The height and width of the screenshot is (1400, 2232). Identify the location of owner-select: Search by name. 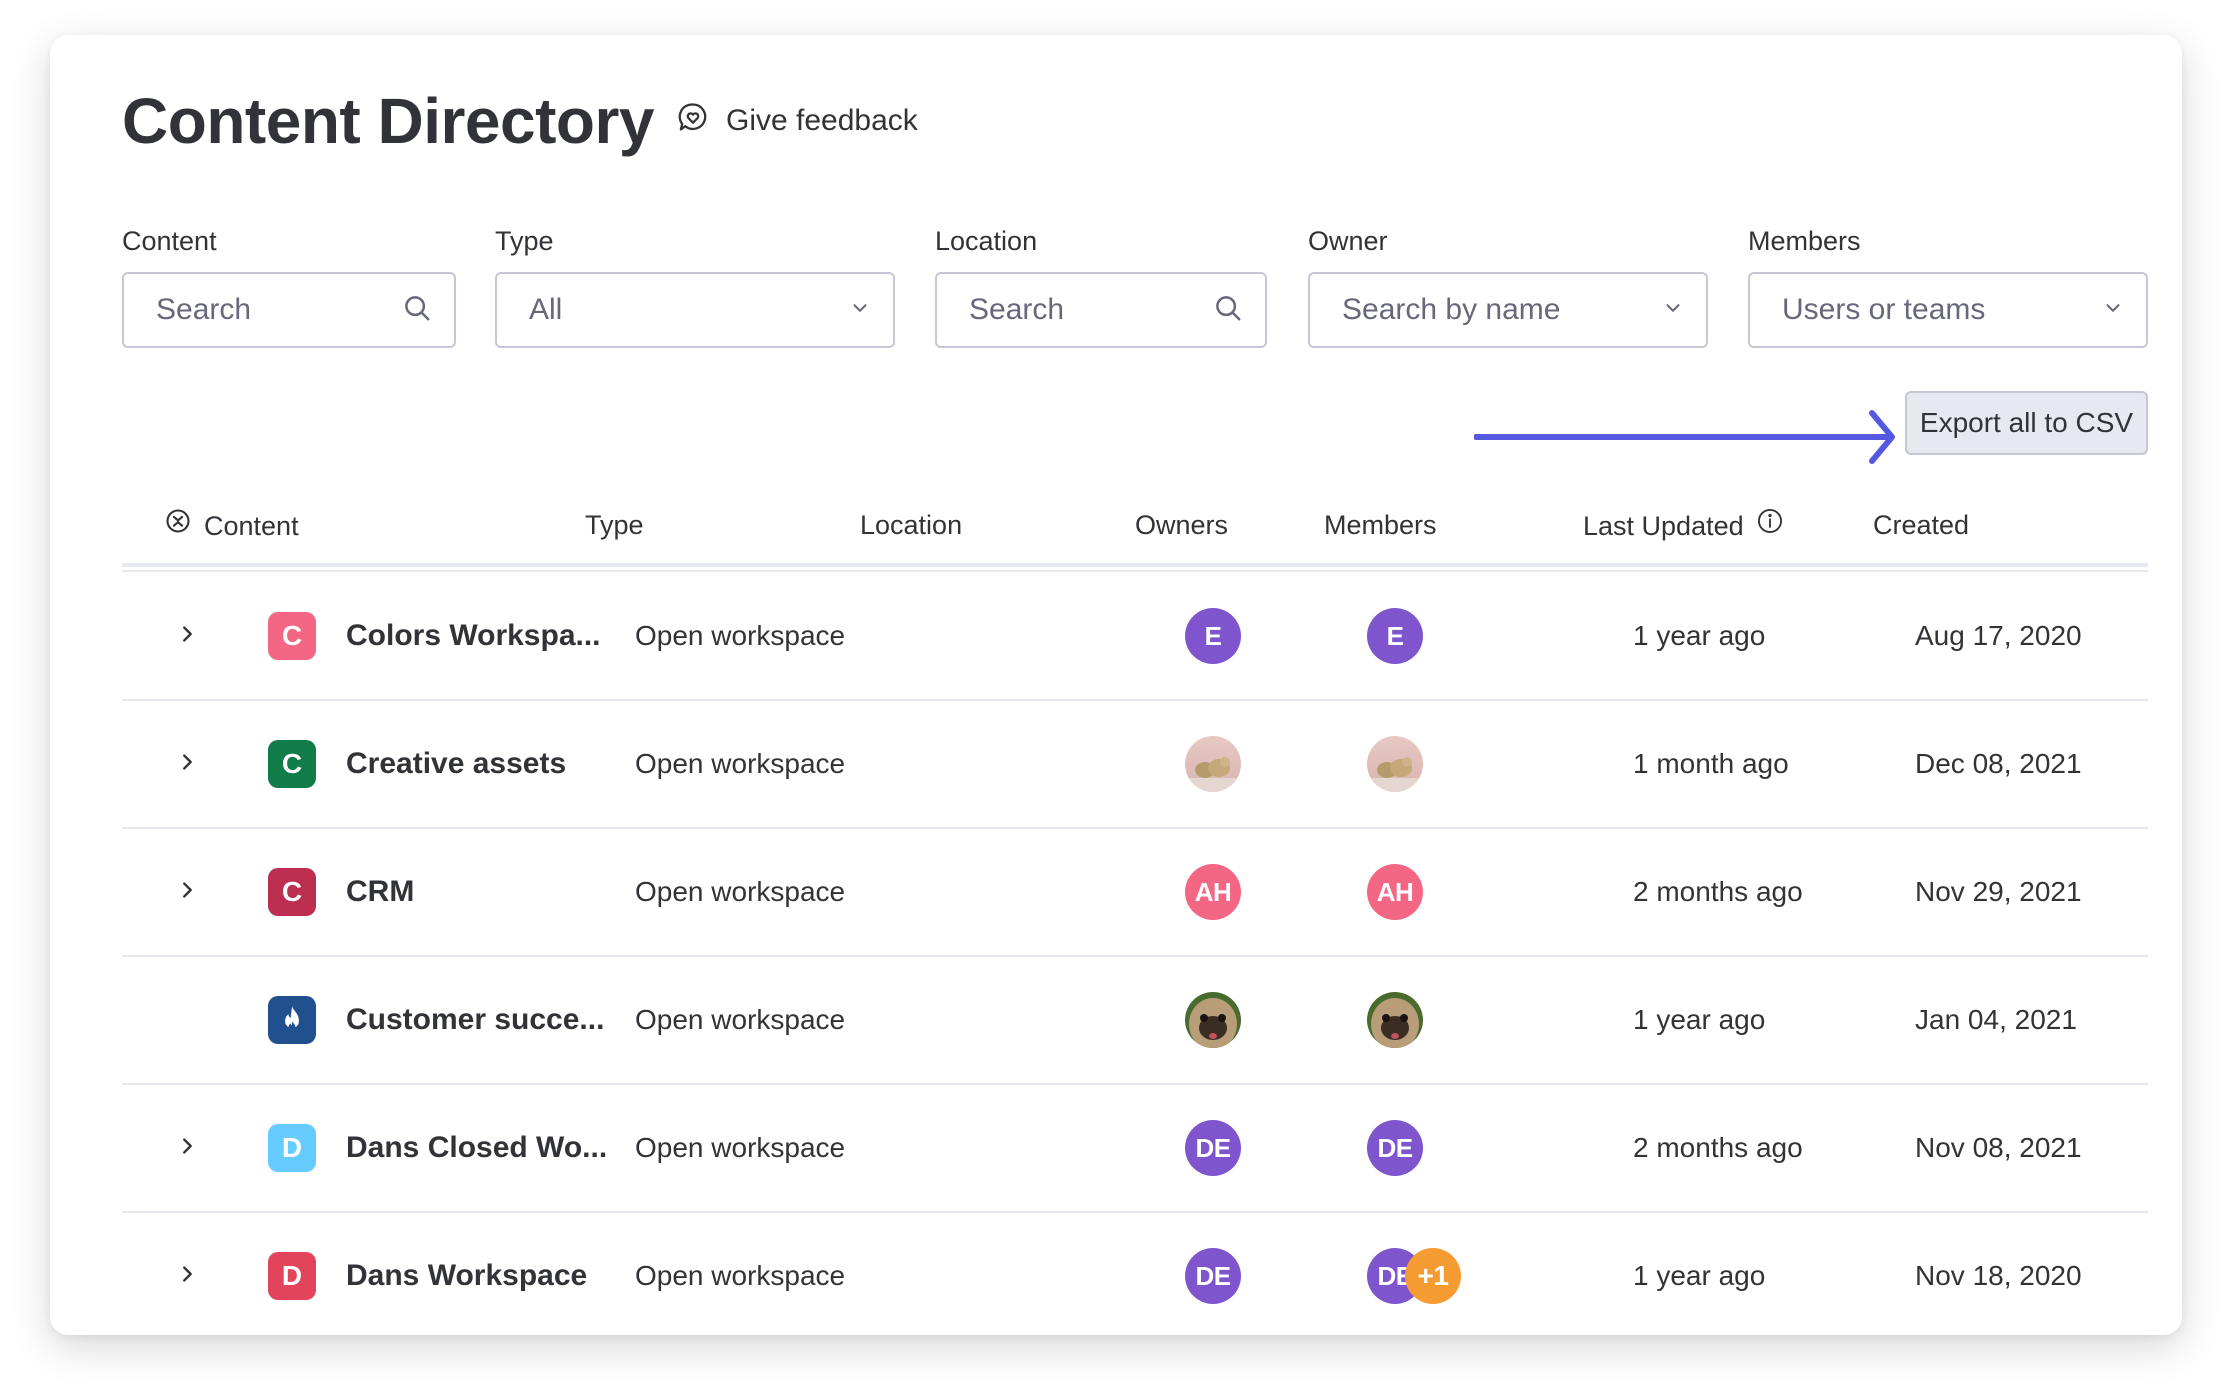
(1508, 310).